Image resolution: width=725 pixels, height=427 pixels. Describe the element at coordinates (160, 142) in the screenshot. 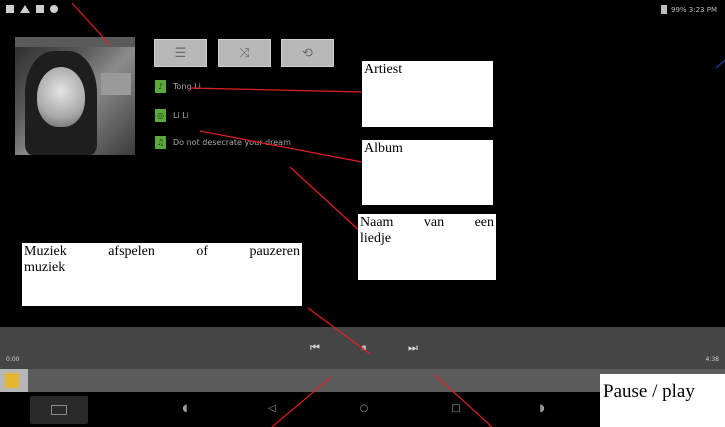

I see `song-icon: ♫` at that location.